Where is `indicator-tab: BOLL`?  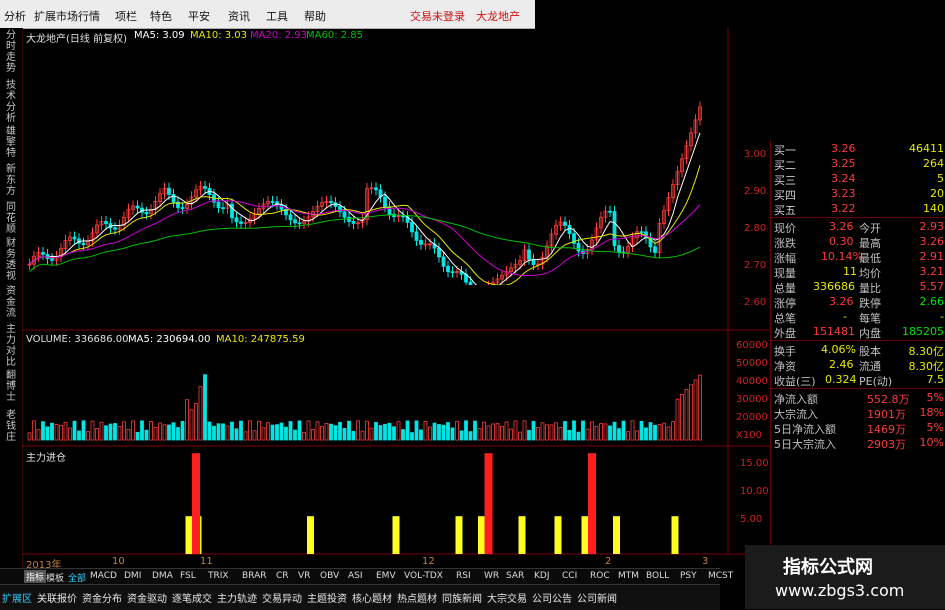 indicator-tab: BOLL is located at coordinates (657, 576).